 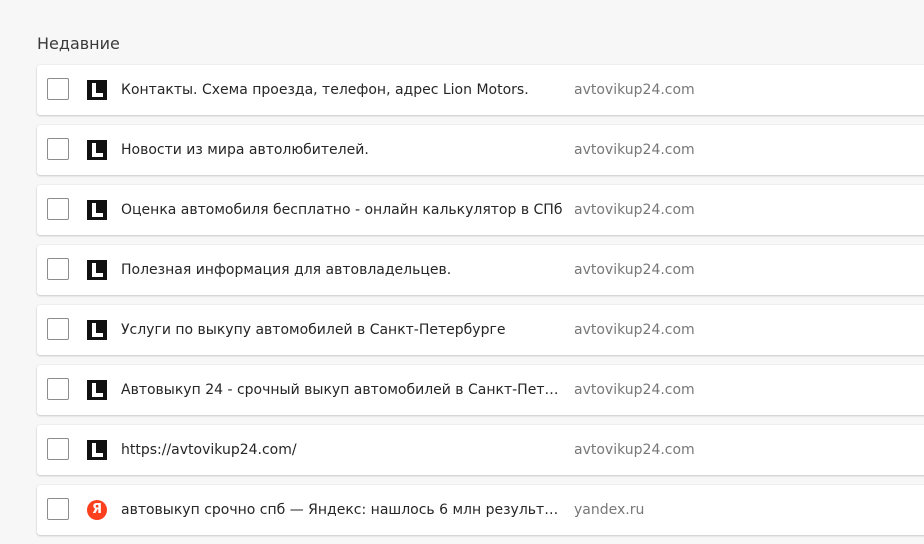 I want to click on history-title-link: https://avtovikup24.com/, so click(x=343, y=450).